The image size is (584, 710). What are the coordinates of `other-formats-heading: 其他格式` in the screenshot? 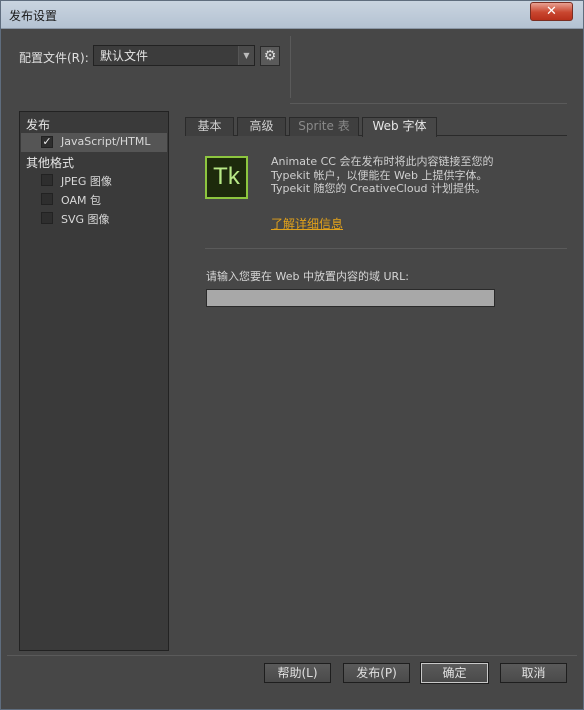 It's located at (50, 163).